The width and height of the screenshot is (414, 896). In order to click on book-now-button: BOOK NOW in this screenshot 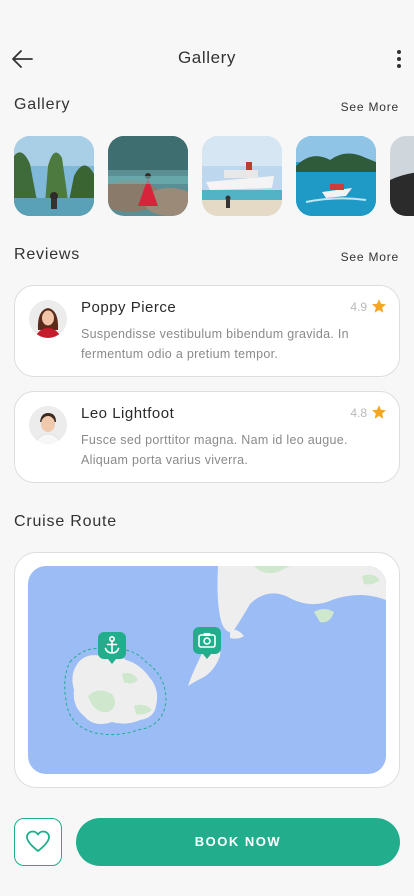, I will do `click(238, 842)`.